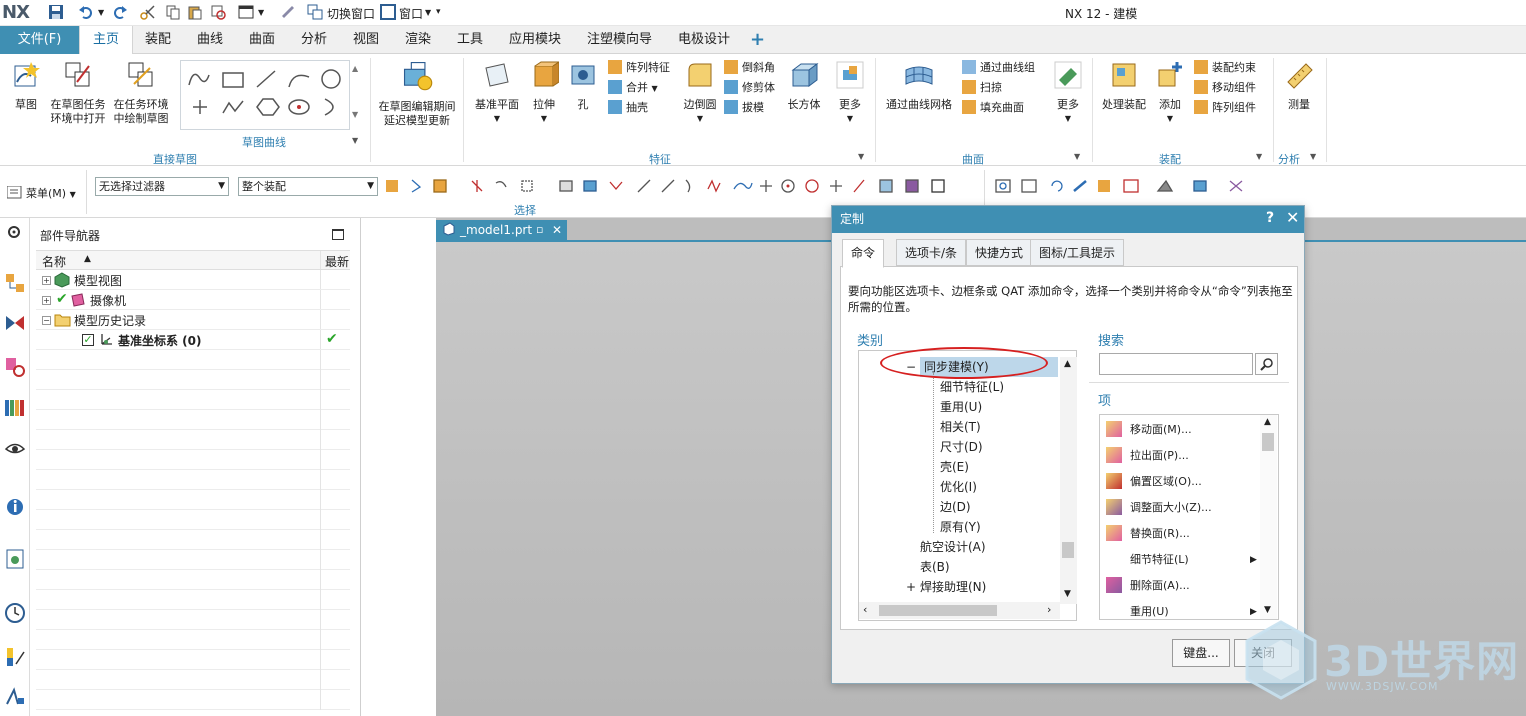 The height and width of the screenshot is (716, 1526). I want to click on feature-more-dropdown-icon: ▼, so click(850, 119).